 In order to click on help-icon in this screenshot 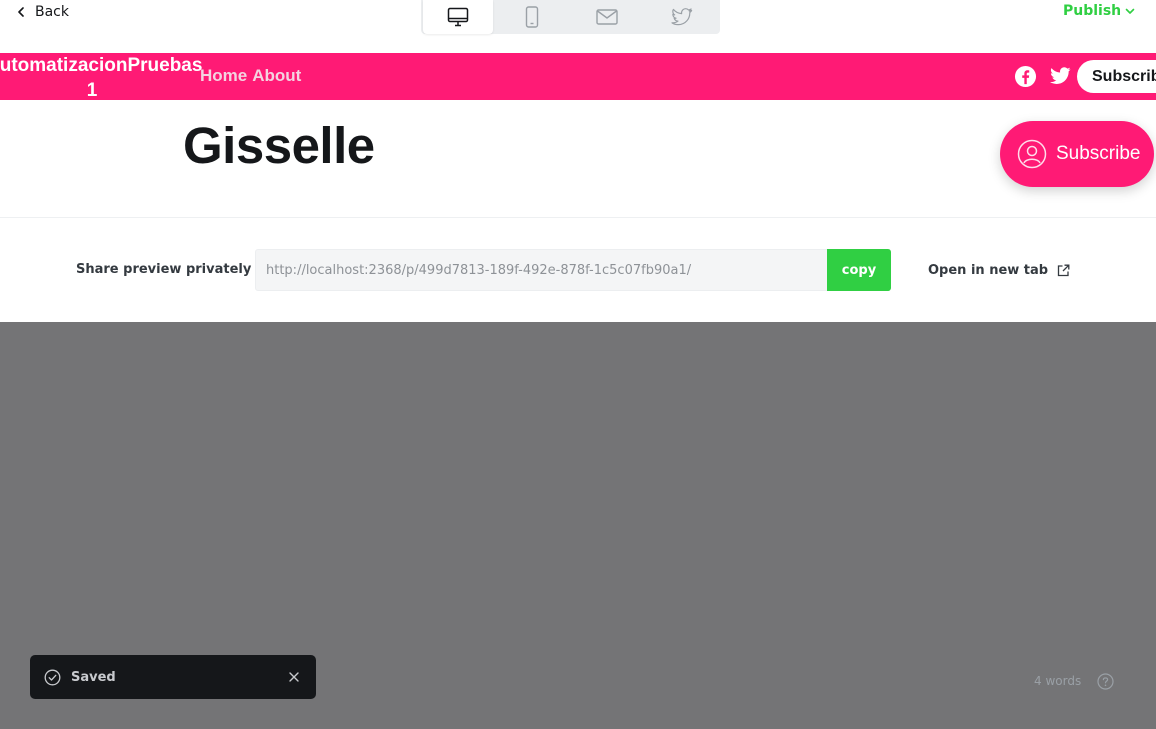, I will do `click(1105, 681)`.